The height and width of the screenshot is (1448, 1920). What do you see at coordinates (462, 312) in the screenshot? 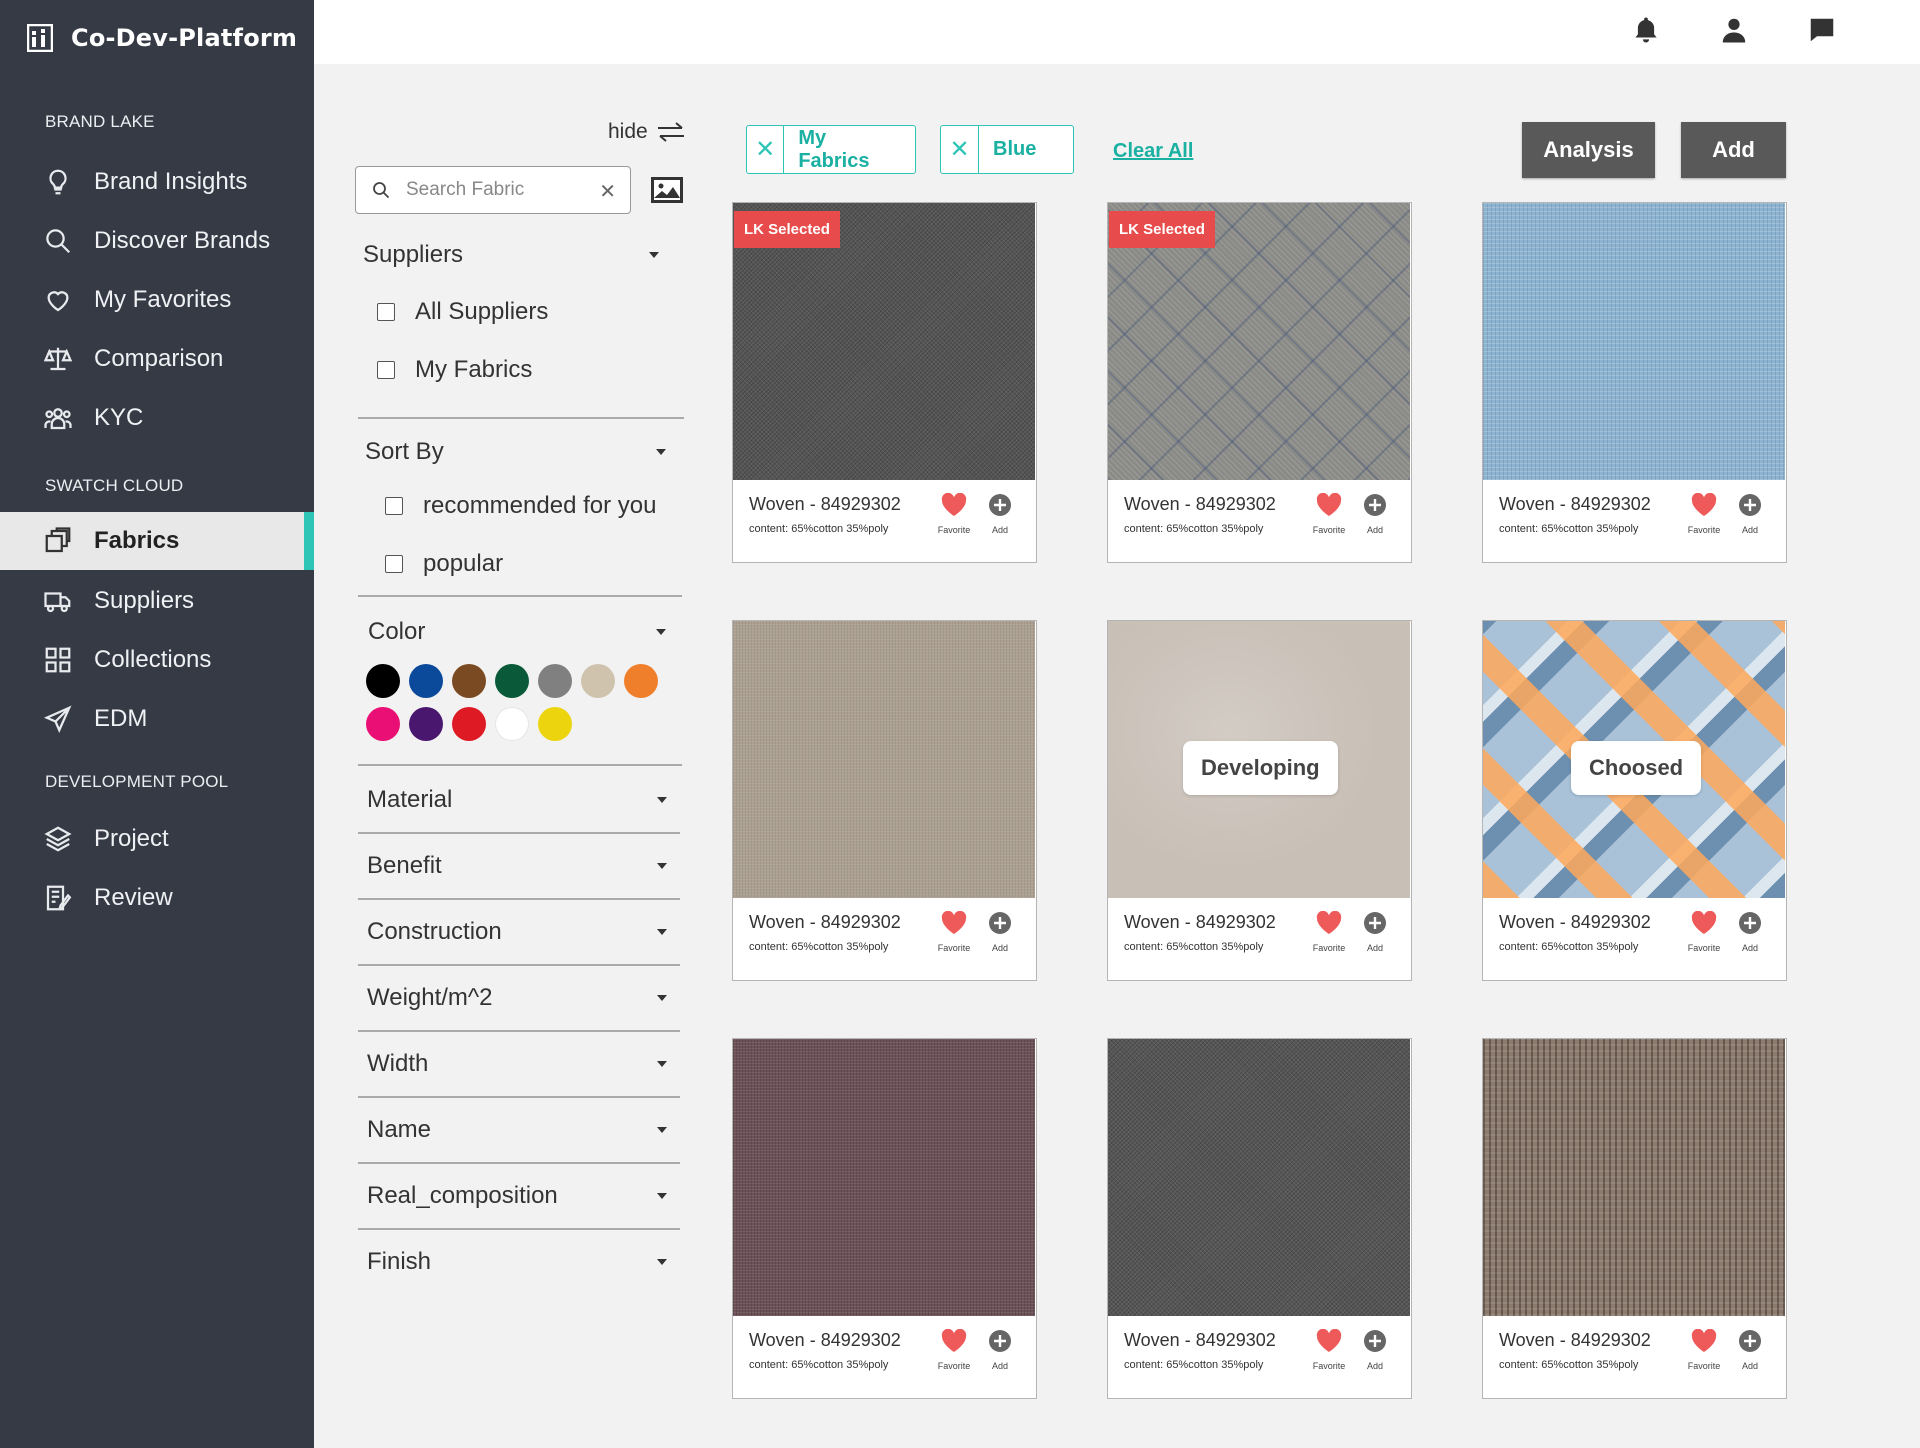
I see `checkbox-all-suppliers: All Suppliers` at bounding box center [462, 312].